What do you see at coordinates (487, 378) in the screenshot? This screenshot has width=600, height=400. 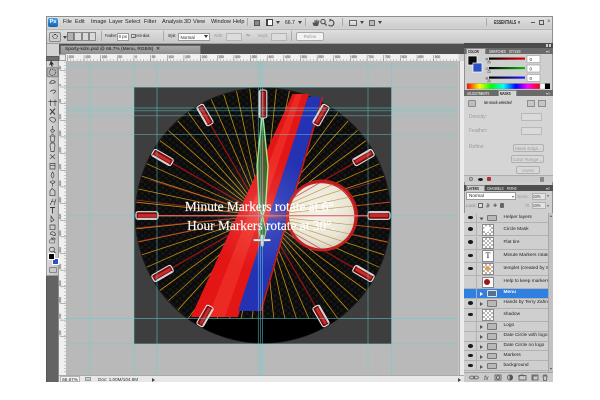 I see `svg-text: fx` at bounding box center [487, 378].